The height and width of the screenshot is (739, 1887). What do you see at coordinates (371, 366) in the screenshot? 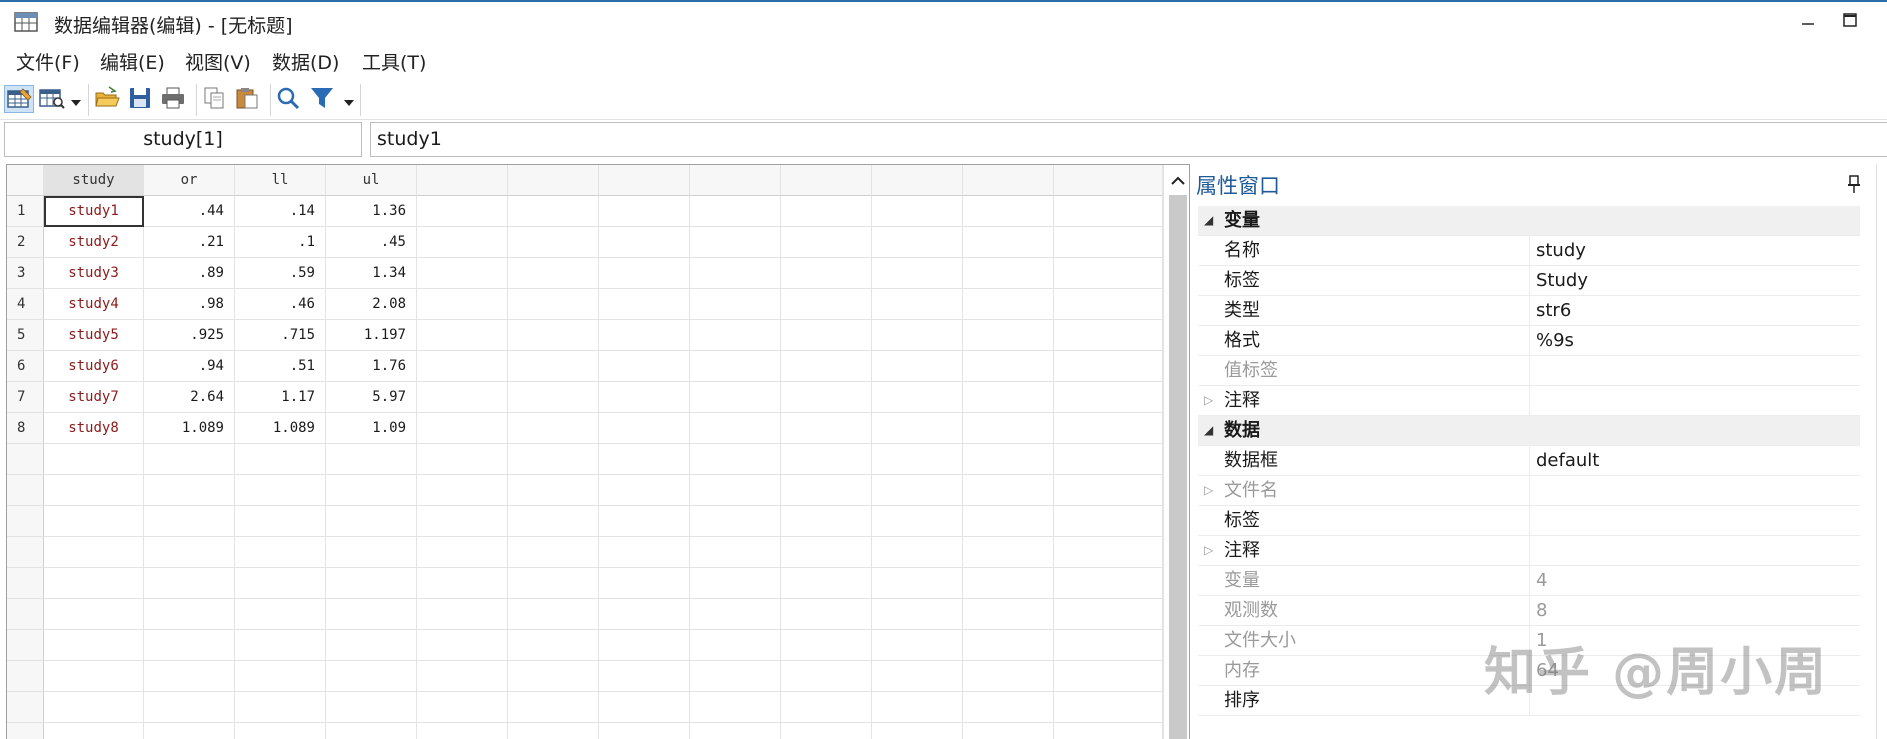
I see `cell-ul: 1.76` at bounding box center [371, 366].